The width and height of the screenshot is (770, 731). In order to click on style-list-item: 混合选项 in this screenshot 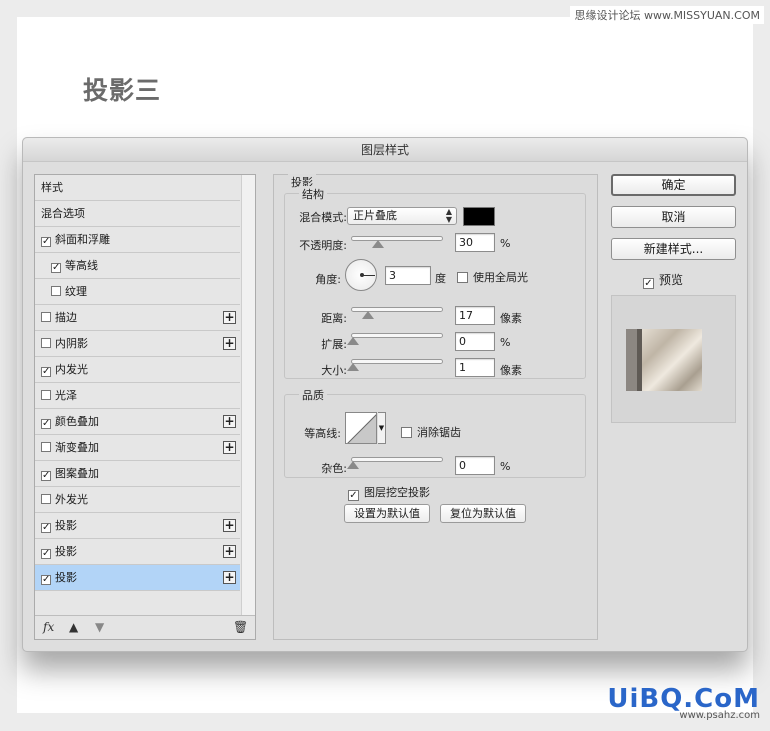, I will do `click(137, 214)`.